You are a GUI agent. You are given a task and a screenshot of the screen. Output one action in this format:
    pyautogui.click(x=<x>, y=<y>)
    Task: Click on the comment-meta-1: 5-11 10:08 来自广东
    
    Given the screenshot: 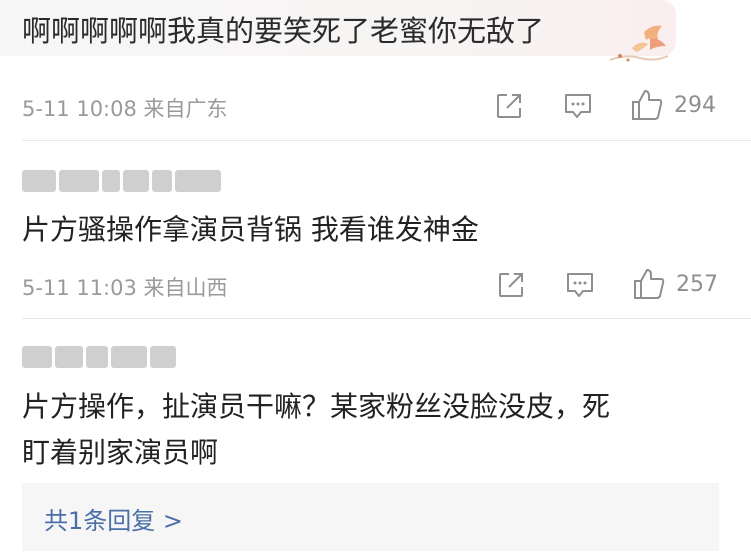 What is the action you would take?
    pyautogui.click(x=125, y=109)
    